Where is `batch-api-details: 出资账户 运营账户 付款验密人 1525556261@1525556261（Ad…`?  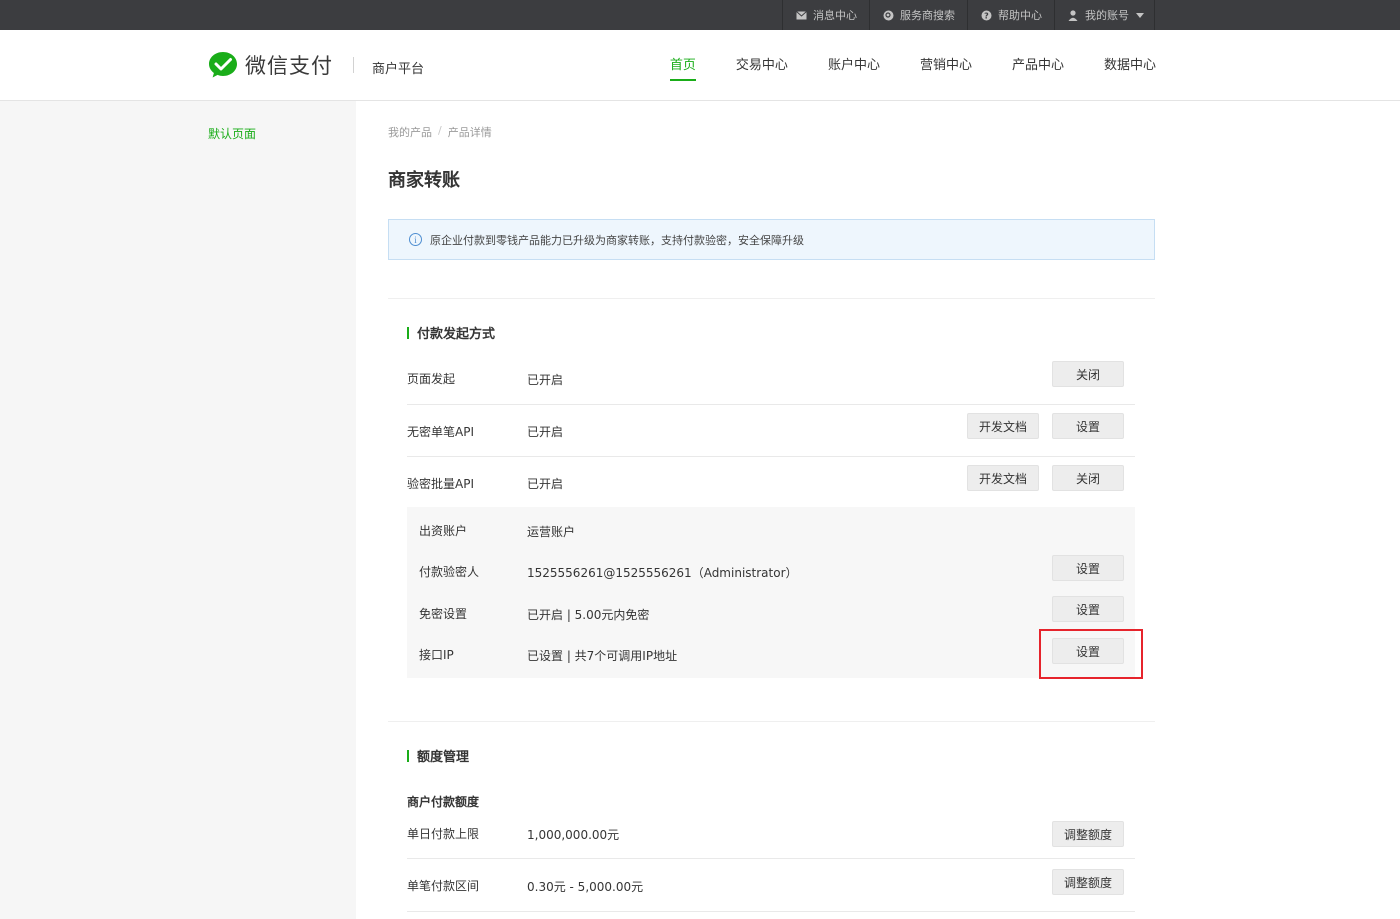 batch-api-details: 出资账户 运营账户 付款验密人 1525556261@1525556261（Ad… is located at coordinates (771, 592).